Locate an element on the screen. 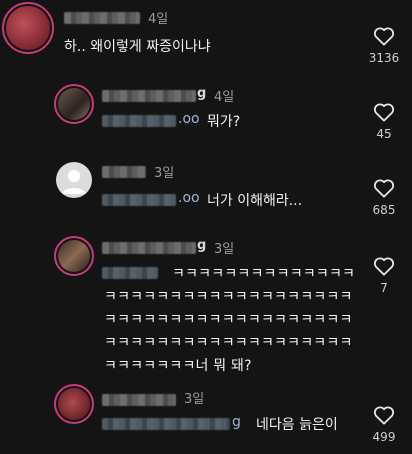  comment-text: 네다음 늙은이 is located at coordinates (297, 425).